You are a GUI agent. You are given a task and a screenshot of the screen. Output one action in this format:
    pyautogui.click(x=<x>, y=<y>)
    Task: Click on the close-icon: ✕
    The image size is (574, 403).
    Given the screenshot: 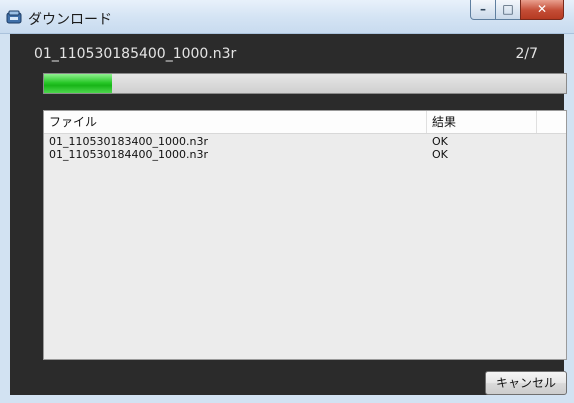 What is the action you would take?
    pyautogui.click(x=542, y=9)
    